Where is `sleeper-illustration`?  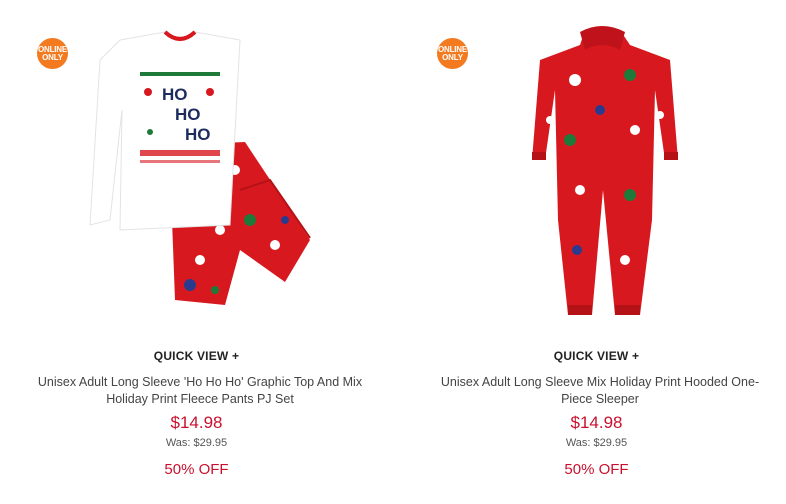
sleeper-illustration is located at coordinates (605, 170).